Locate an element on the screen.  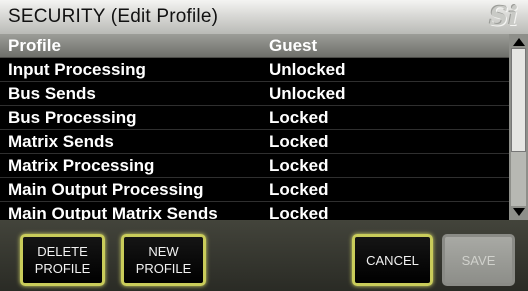
table-row: Bus Processing Locked is located at coordinates (254, 118).